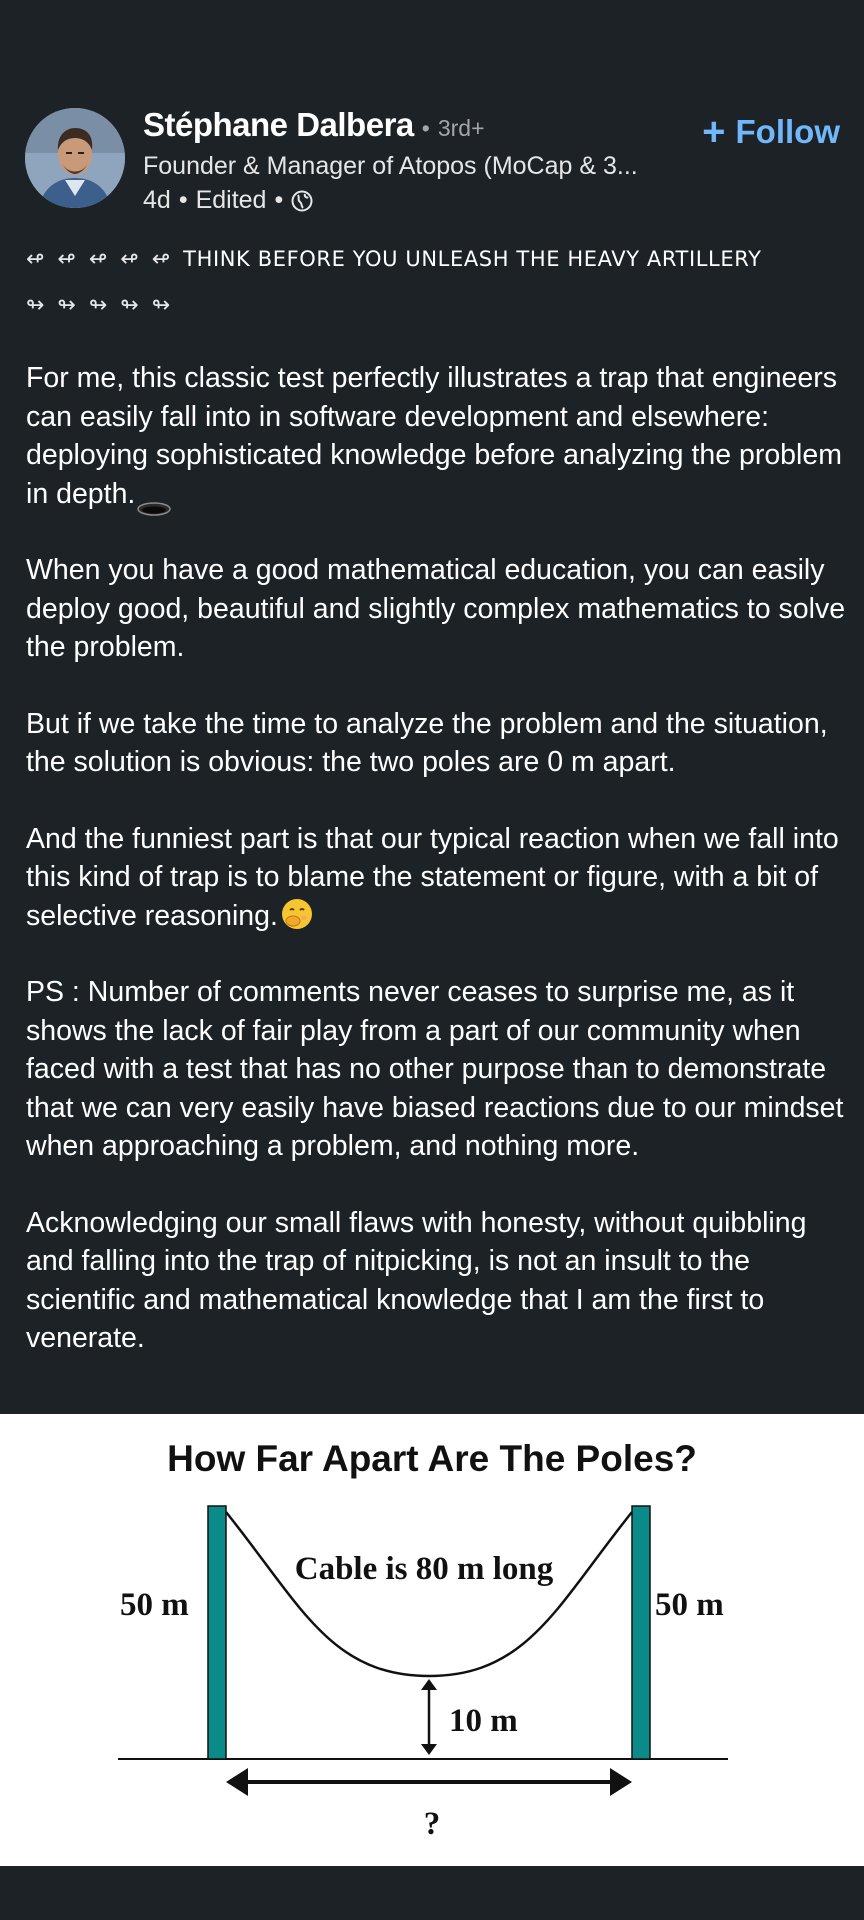 The image size is (864, 1920). What do you see at coordinates (429, 1594) in the screenshot?
I see `cable` at bounding box center [429, 1594].